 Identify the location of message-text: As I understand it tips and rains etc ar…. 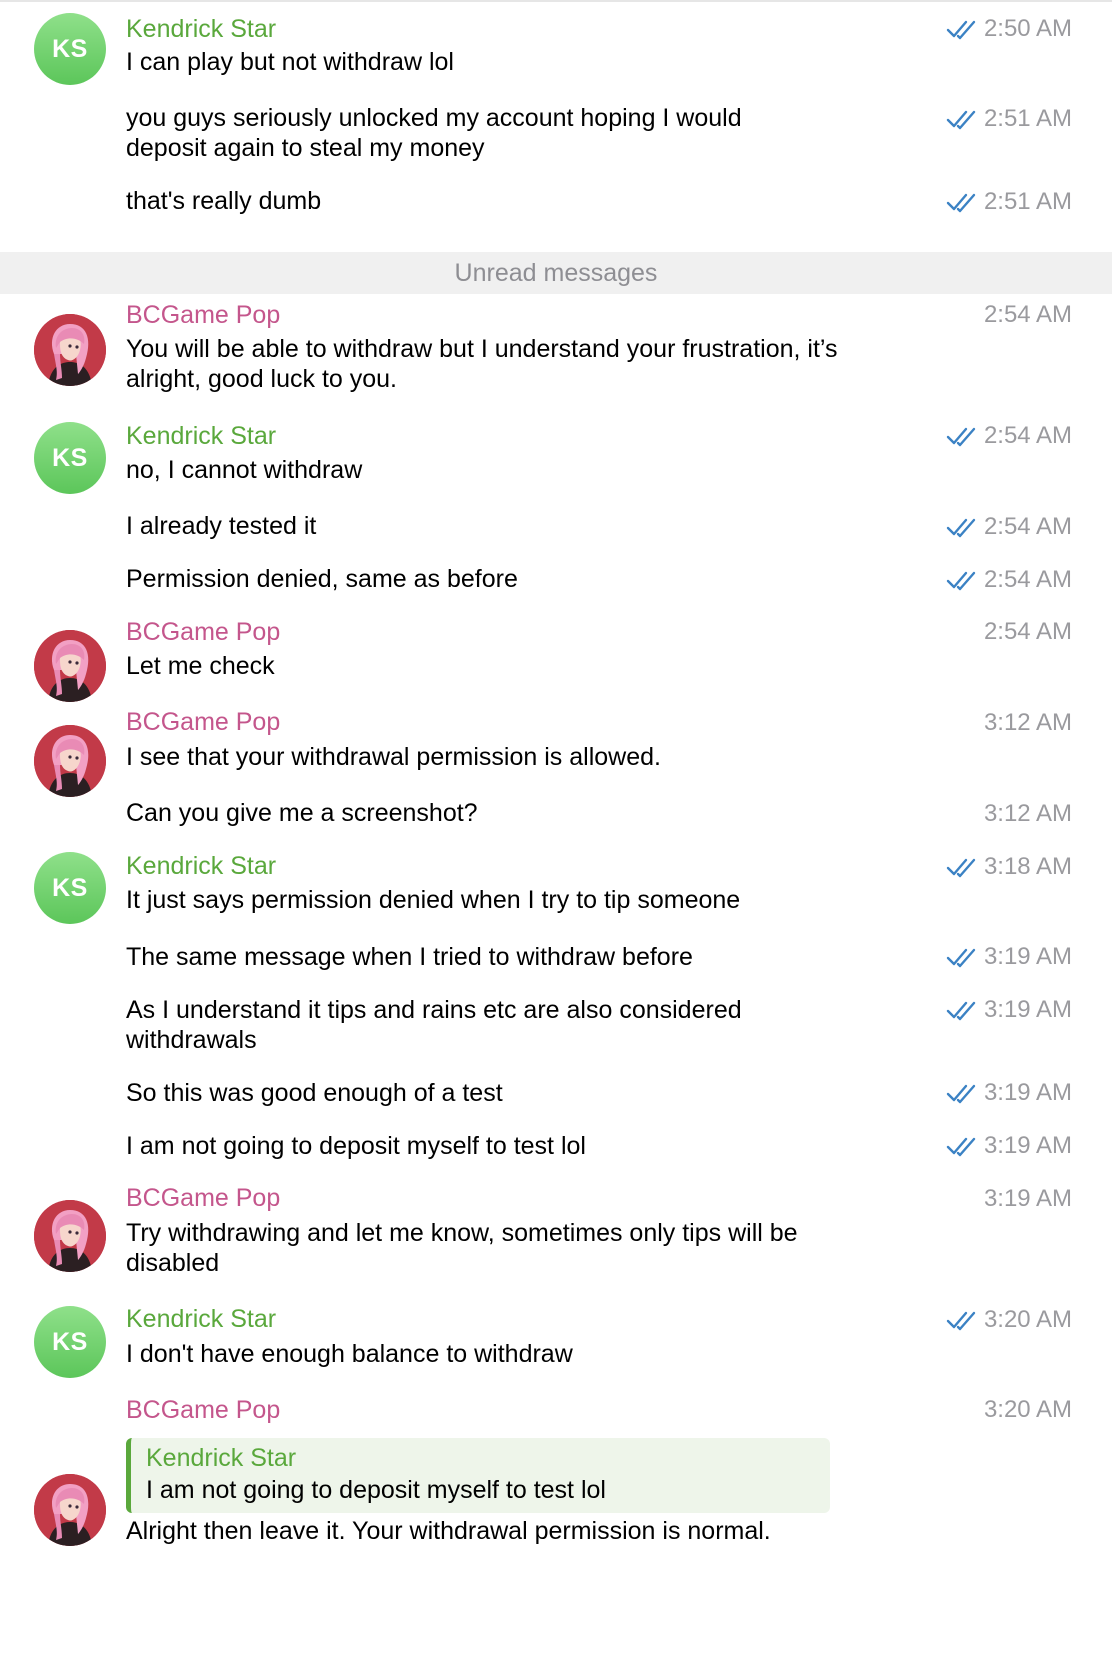
(434, 1010).